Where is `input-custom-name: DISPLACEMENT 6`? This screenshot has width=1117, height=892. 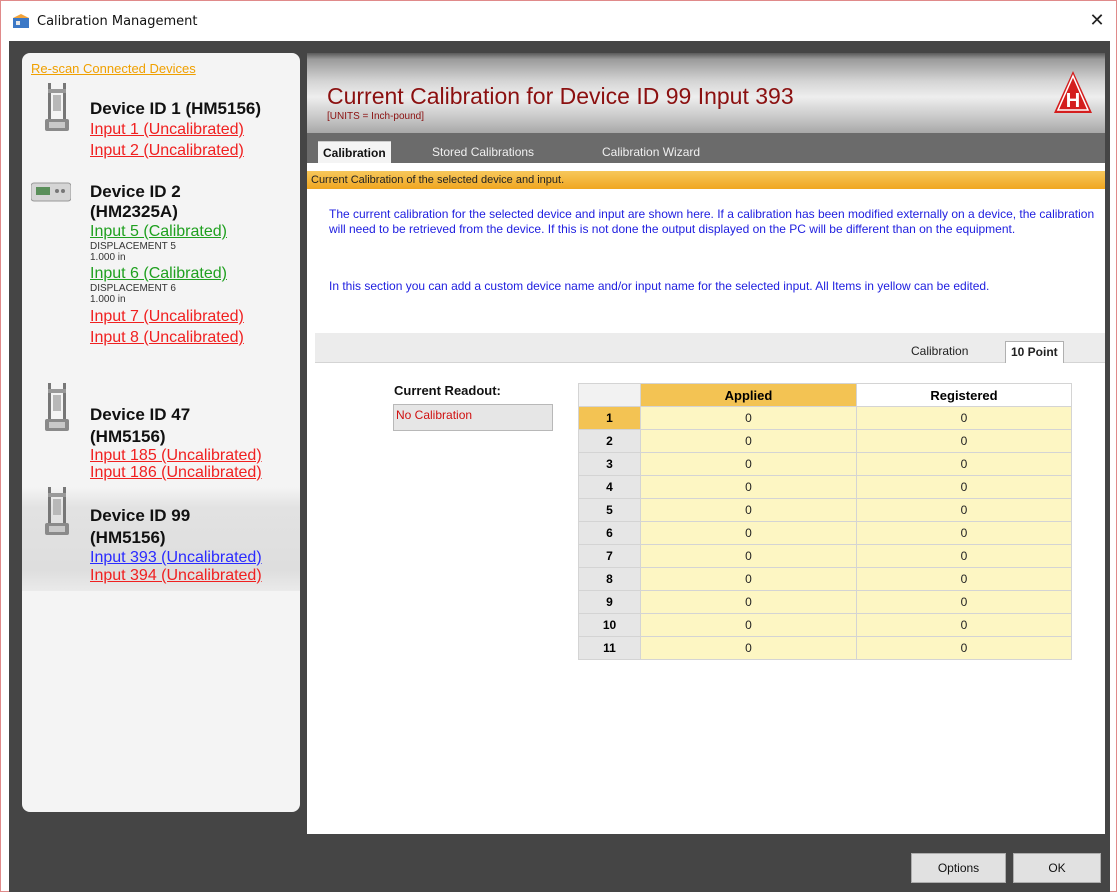 input-custom-name: DISPLACEMENT 6 is located at coordinates (133, 288).